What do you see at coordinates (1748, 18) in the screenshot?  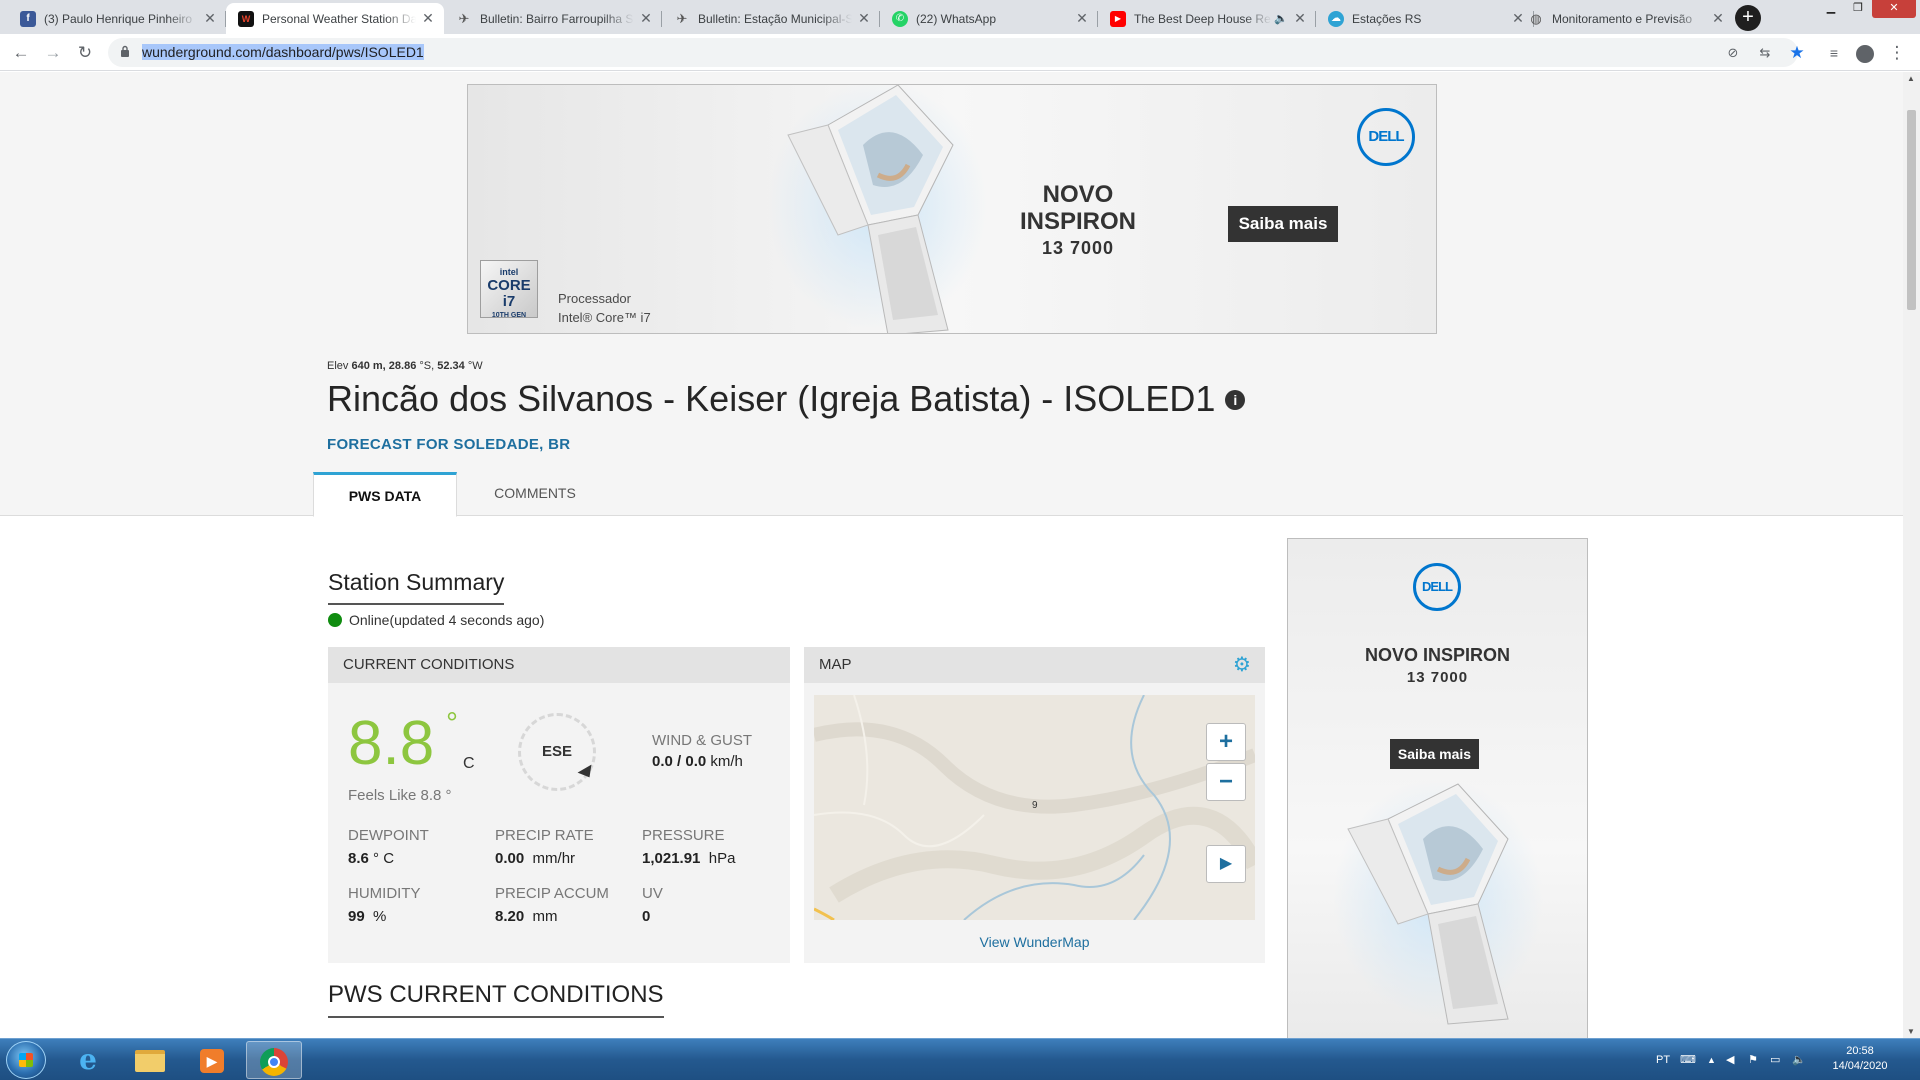 I see `new-tab-button: +` at bounding box center [1748, 18].